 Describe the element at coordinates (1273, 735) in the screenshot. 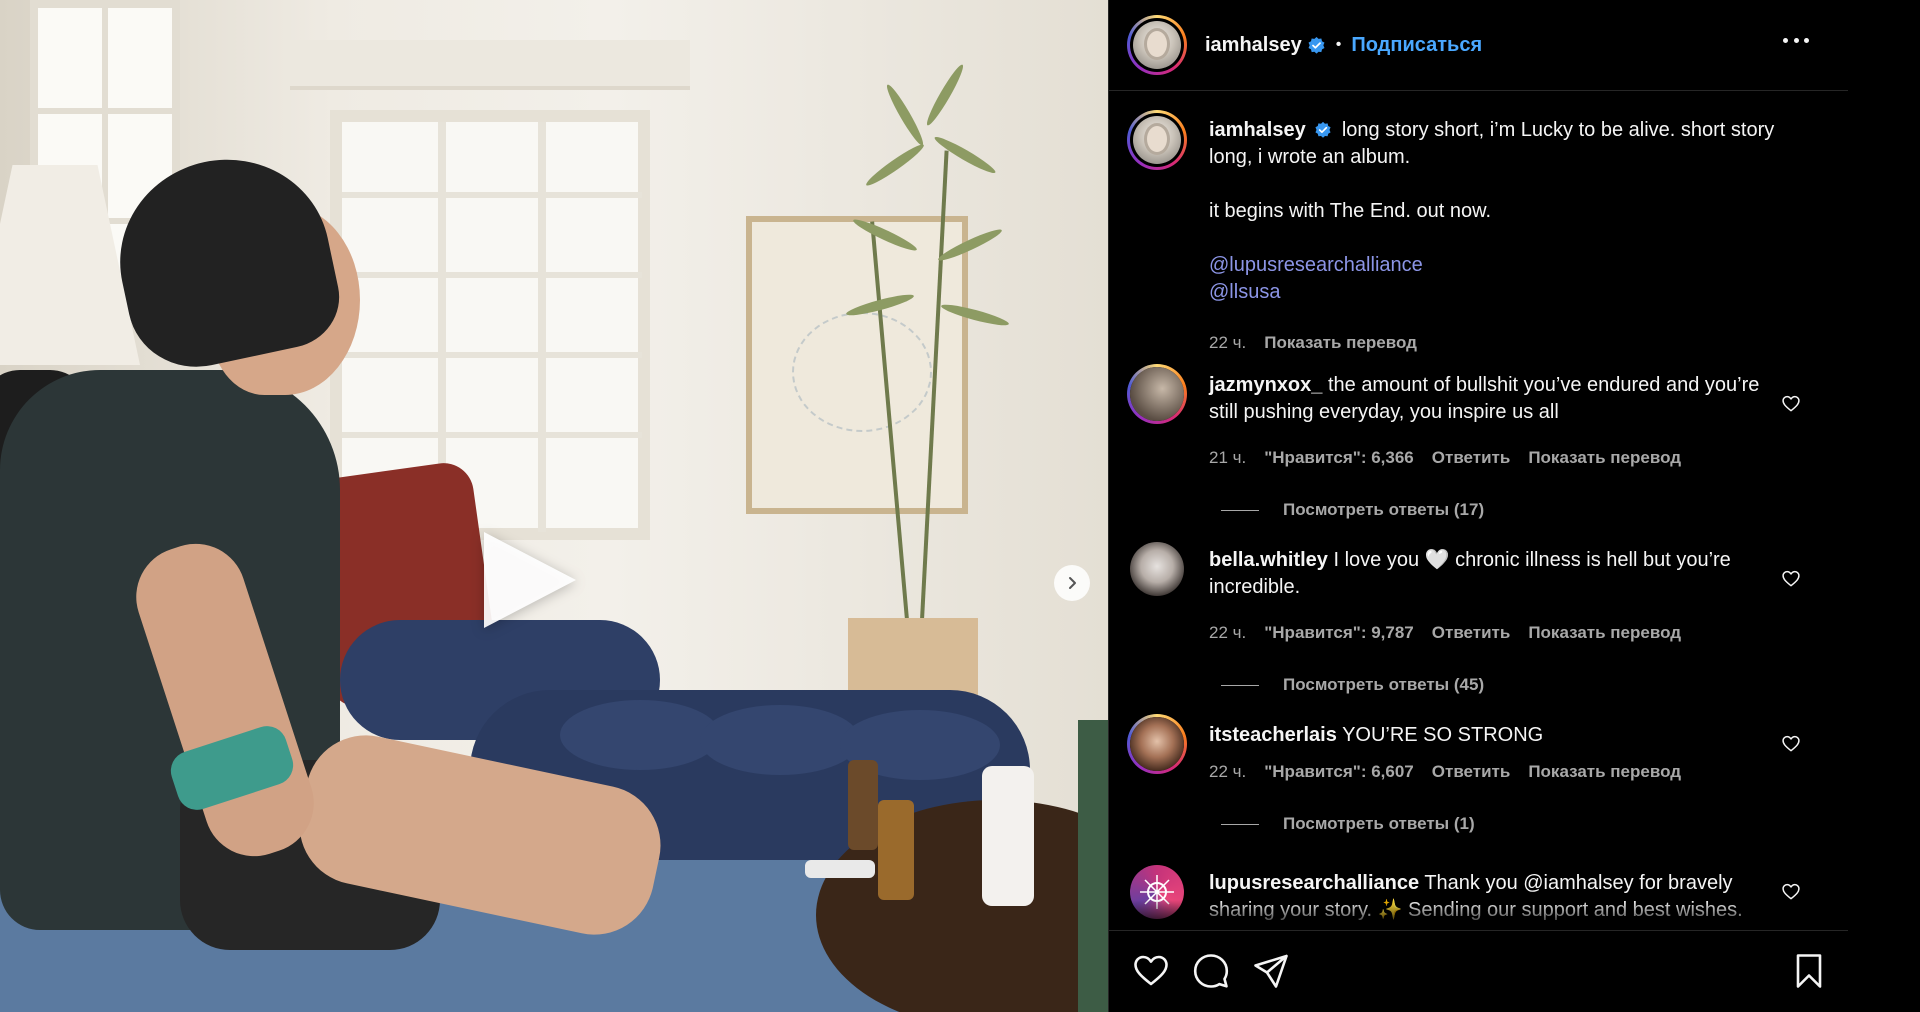

I see `comment-username: itsteacherlais` at that location.